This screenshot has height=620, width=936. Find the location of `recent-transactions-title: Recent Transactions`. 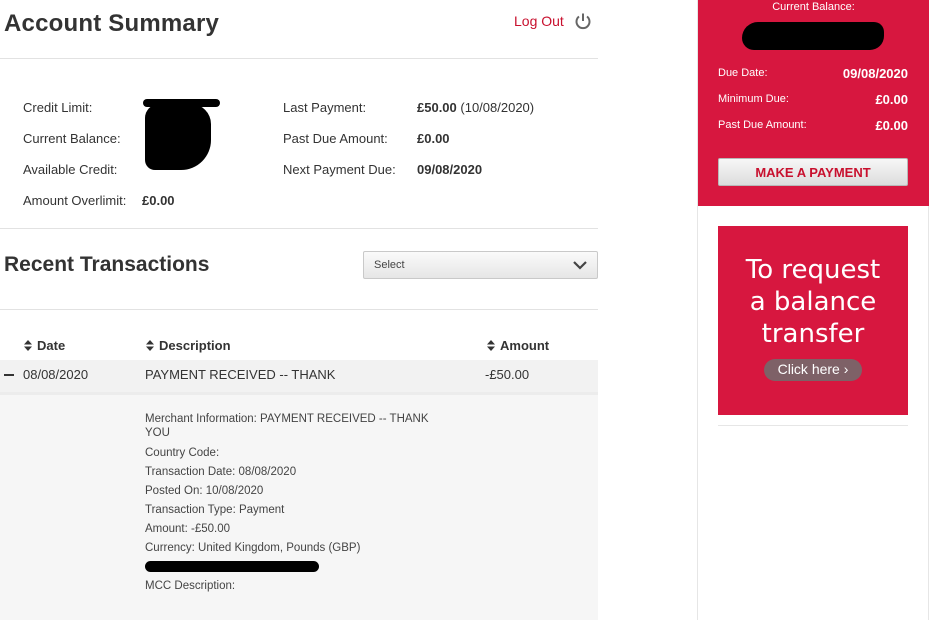

recent-transactions-title: Recent Transactions is located at coordinates (107, 264).